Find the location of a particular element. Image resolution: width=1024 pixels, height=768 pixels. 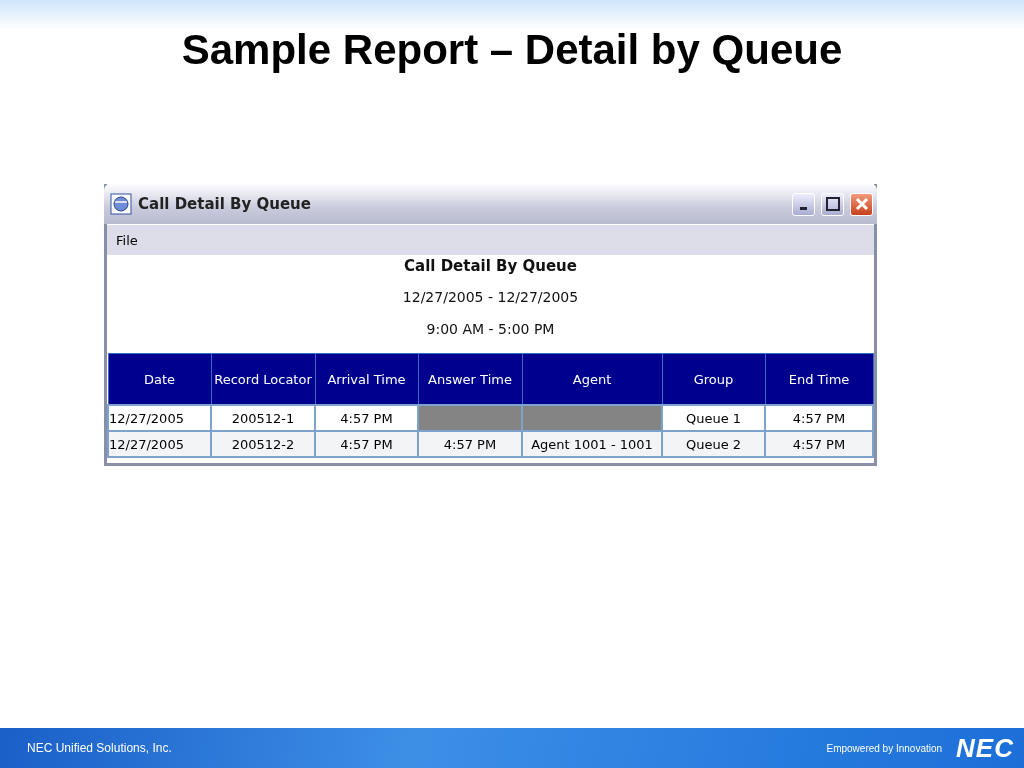

table-cell: 200512-2 is located at coordinates (263, 444).